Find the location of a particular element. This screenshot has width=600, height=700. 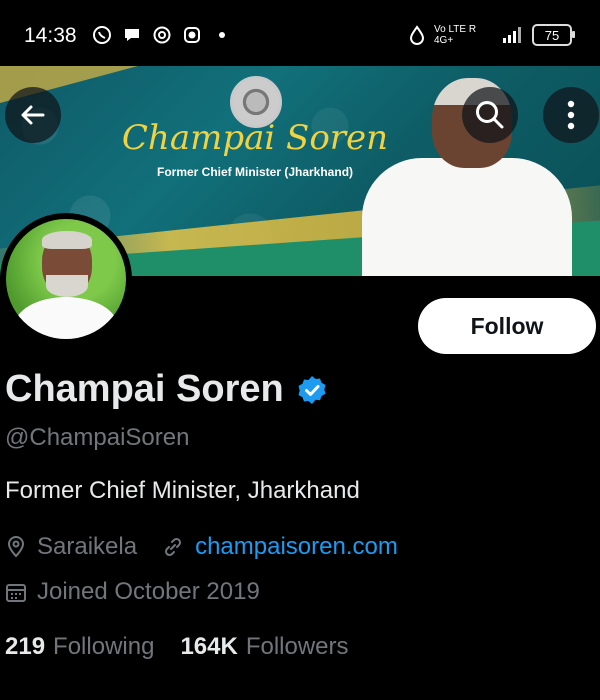

more-button is located at coordinates (571, 115).